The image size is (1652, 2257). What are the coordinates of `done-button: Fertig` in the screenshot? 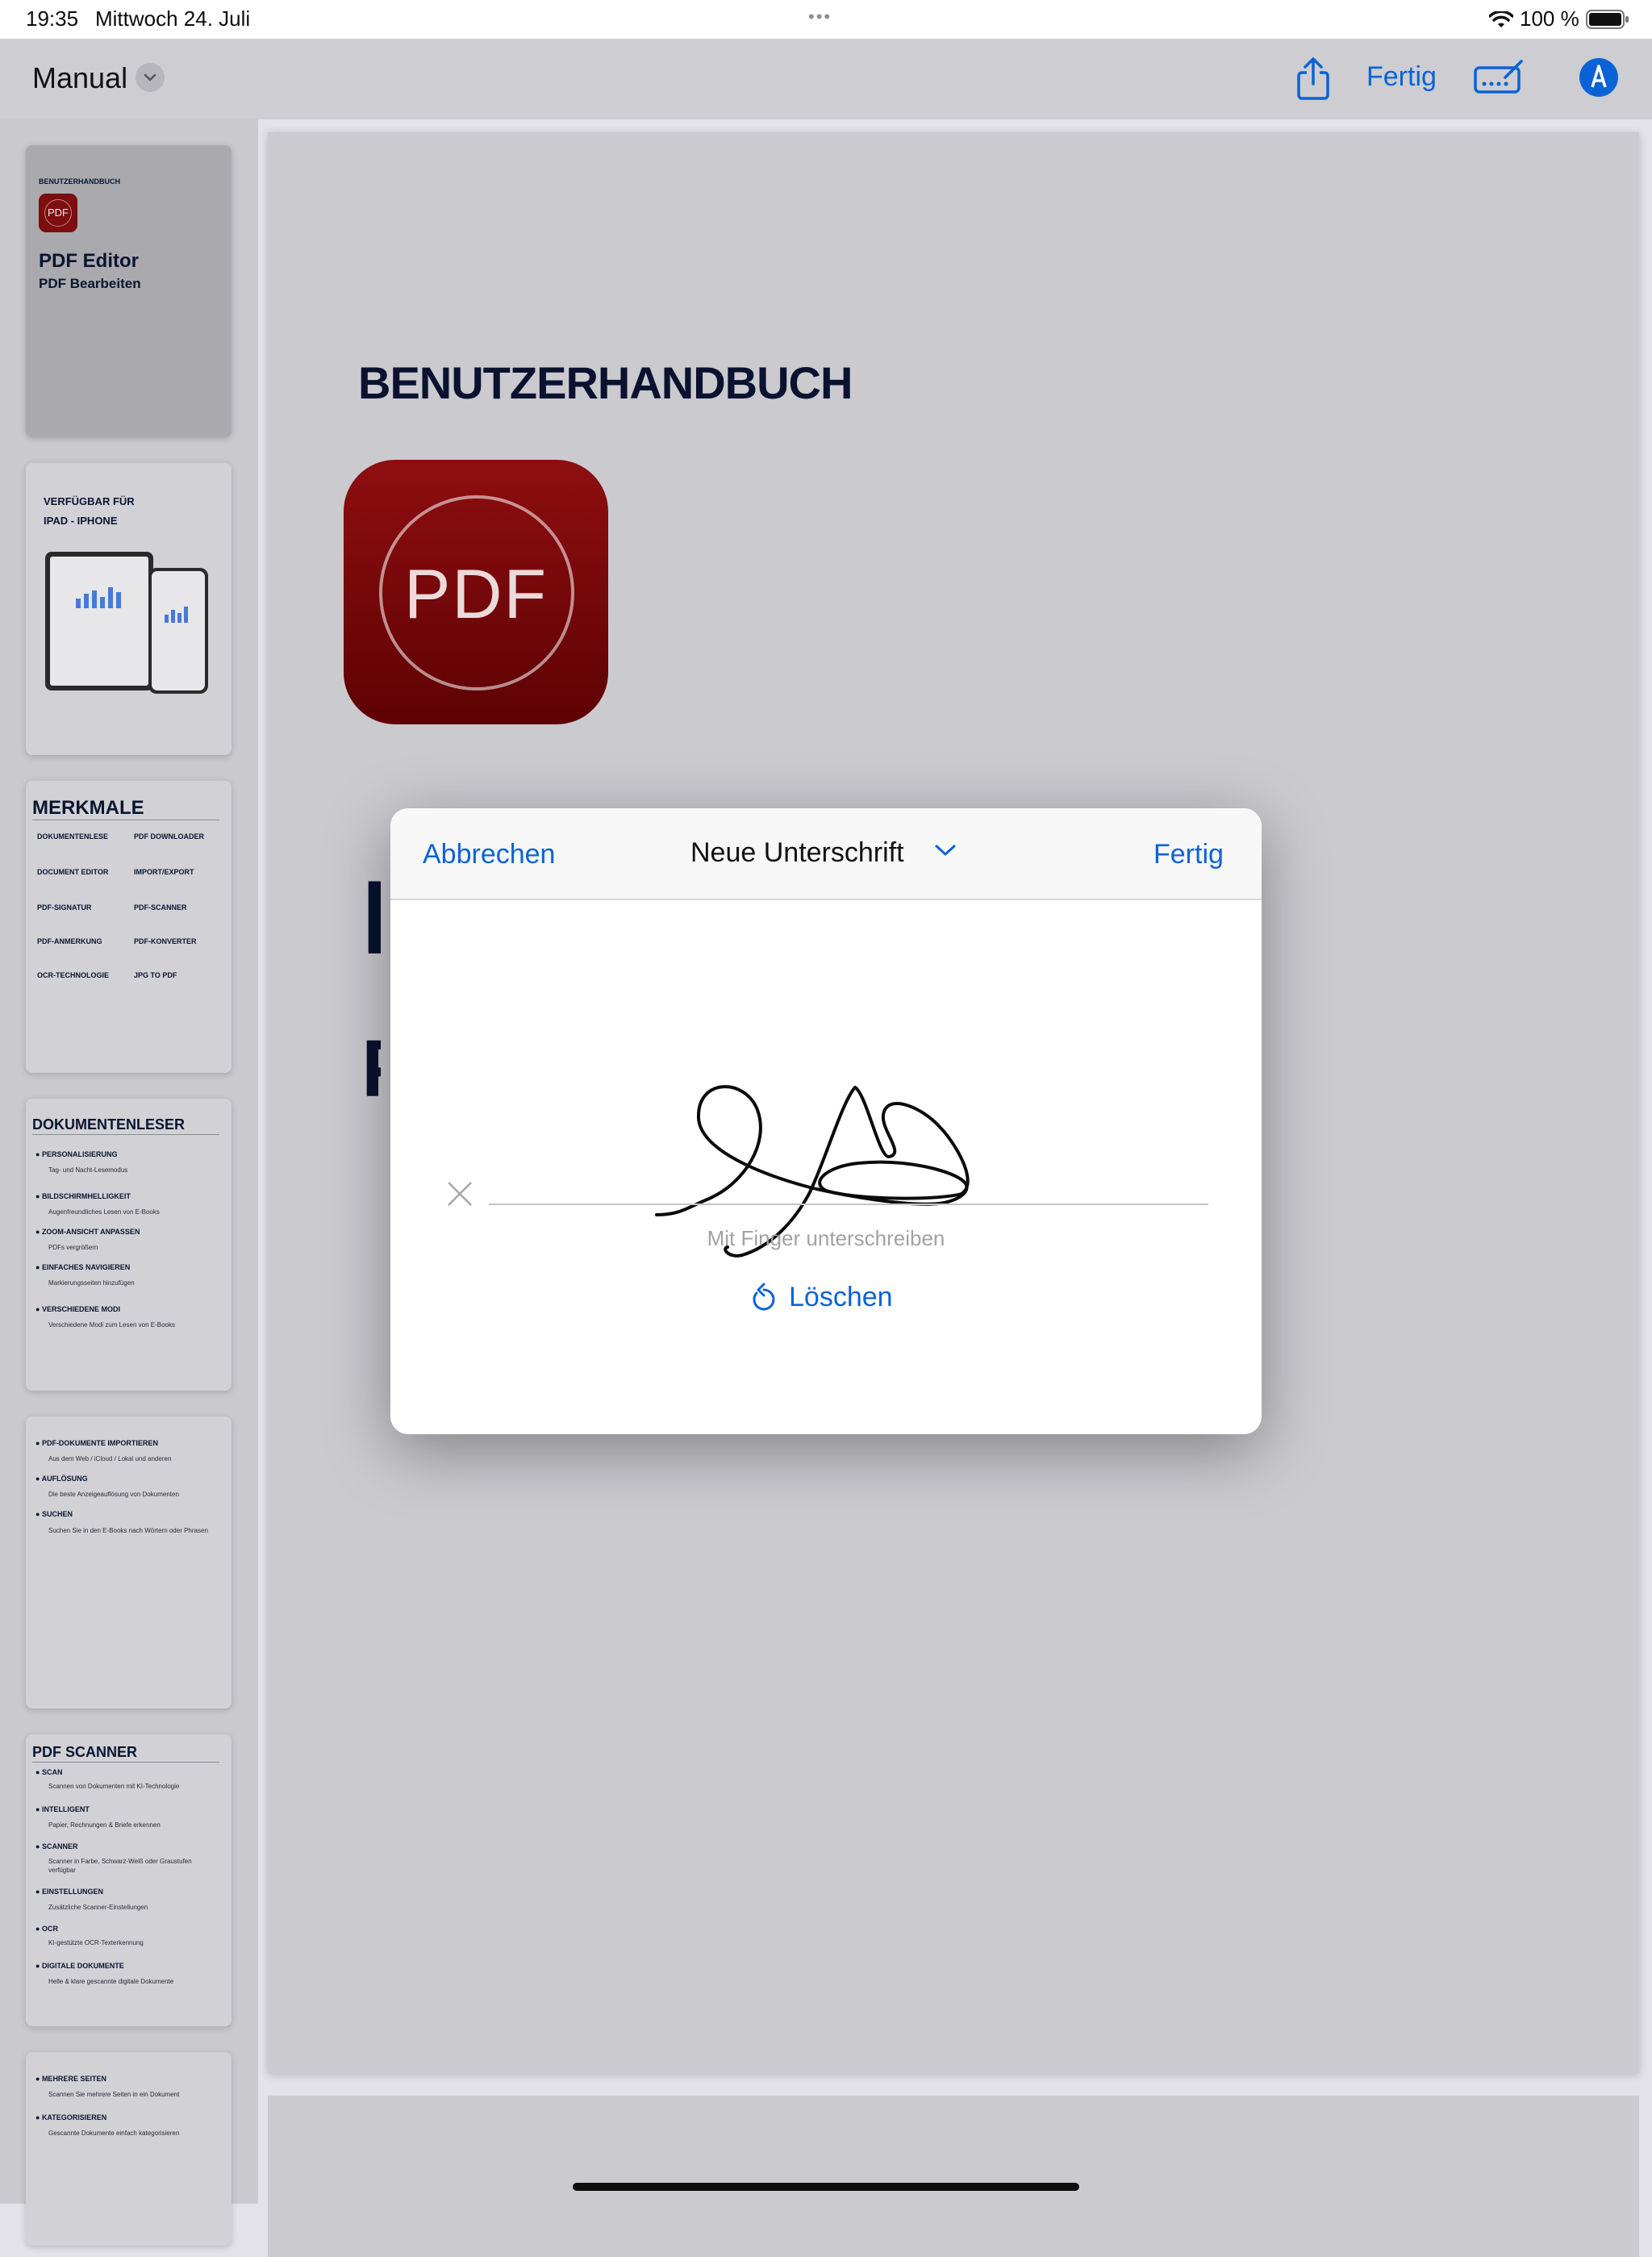 It's located at (1401, 77).